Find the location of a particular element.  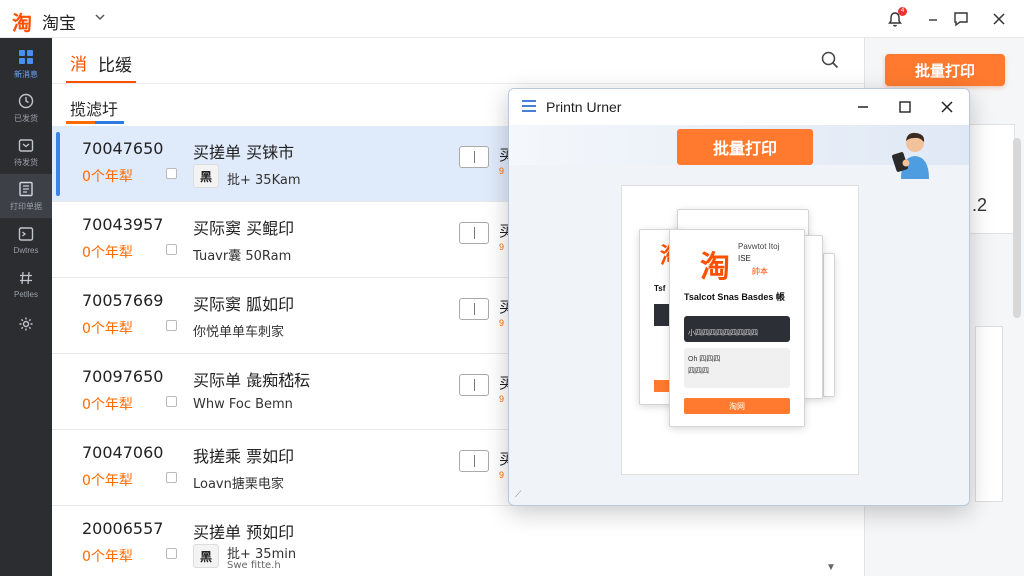

order-id: 70097650 is located at coordinates (123, 376).